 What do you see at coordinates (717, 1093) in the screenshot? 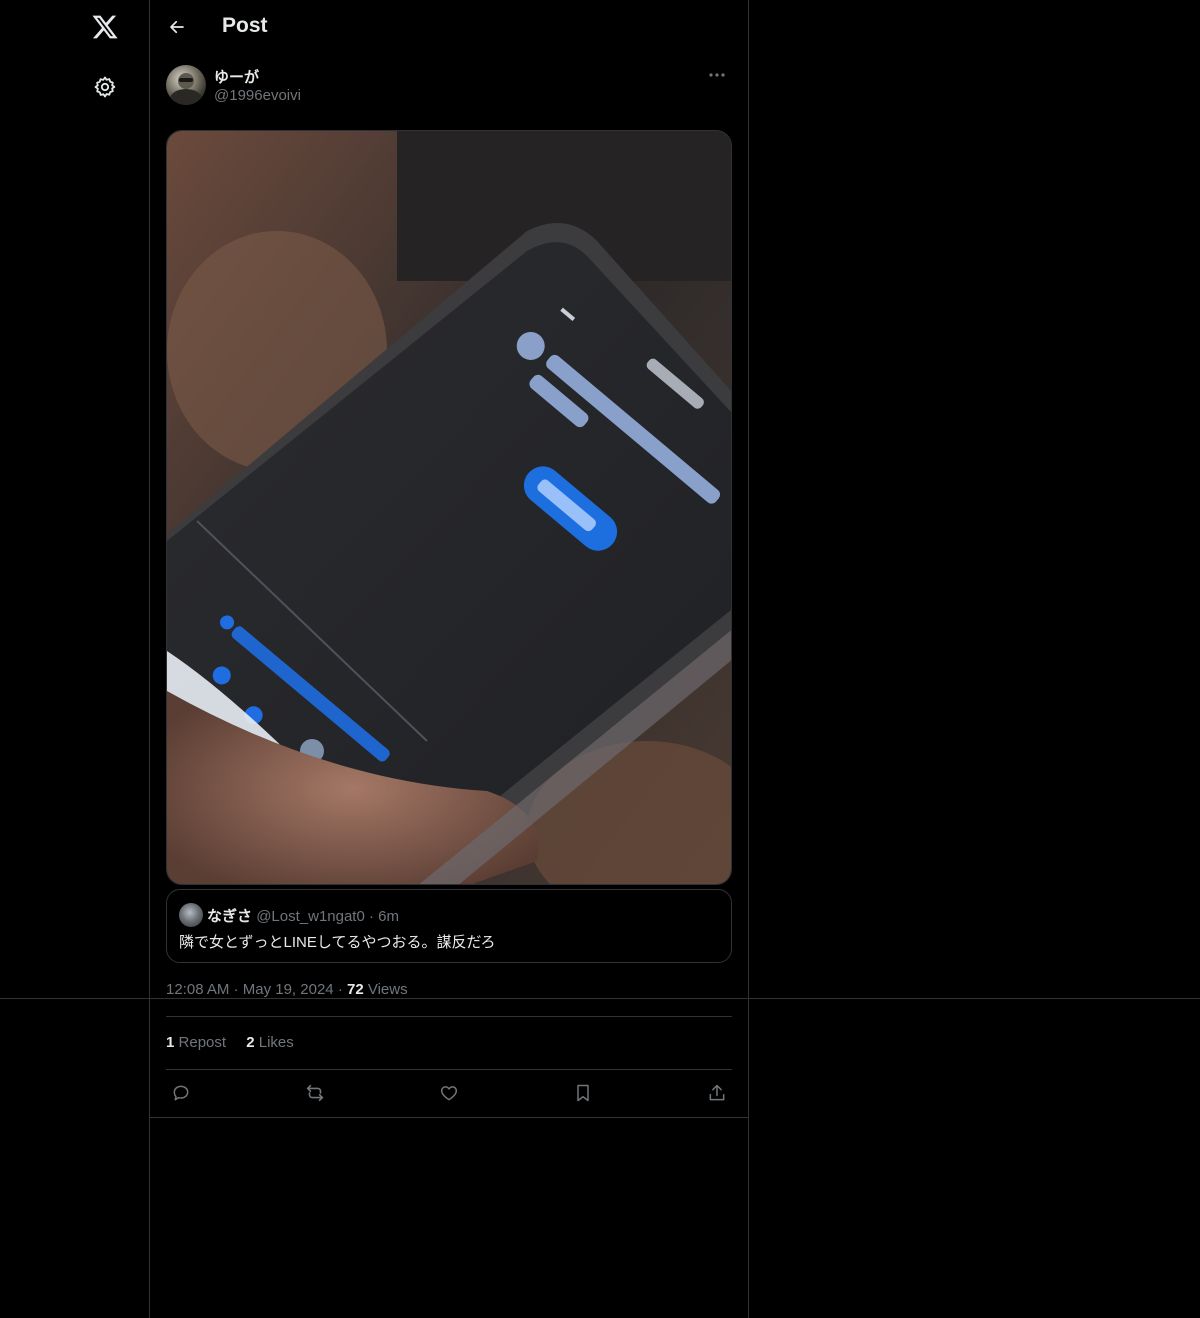
I see `share-icon` at bounding box center [717, 1093].